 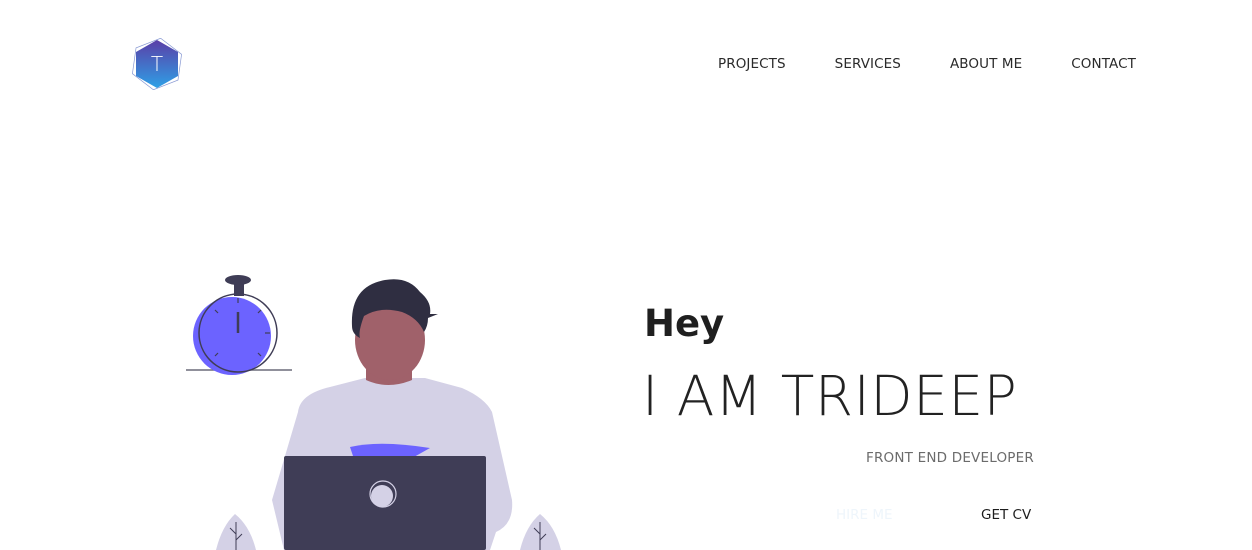 What do you see at coordinates (868, 64) in the screenshot?
I see `nav-services: SERVICES` at bounding box center [868, 64].